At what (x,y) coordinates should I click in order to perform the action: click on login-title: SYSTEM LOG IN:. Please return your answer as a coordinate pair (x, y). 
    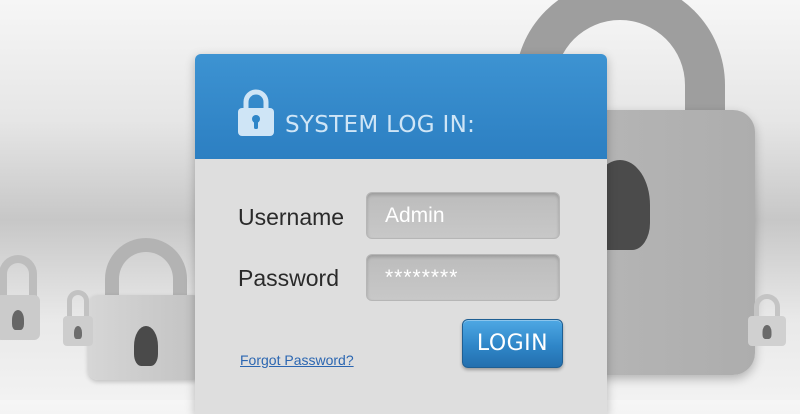
    Looking at the image, I should click on (380, 125).